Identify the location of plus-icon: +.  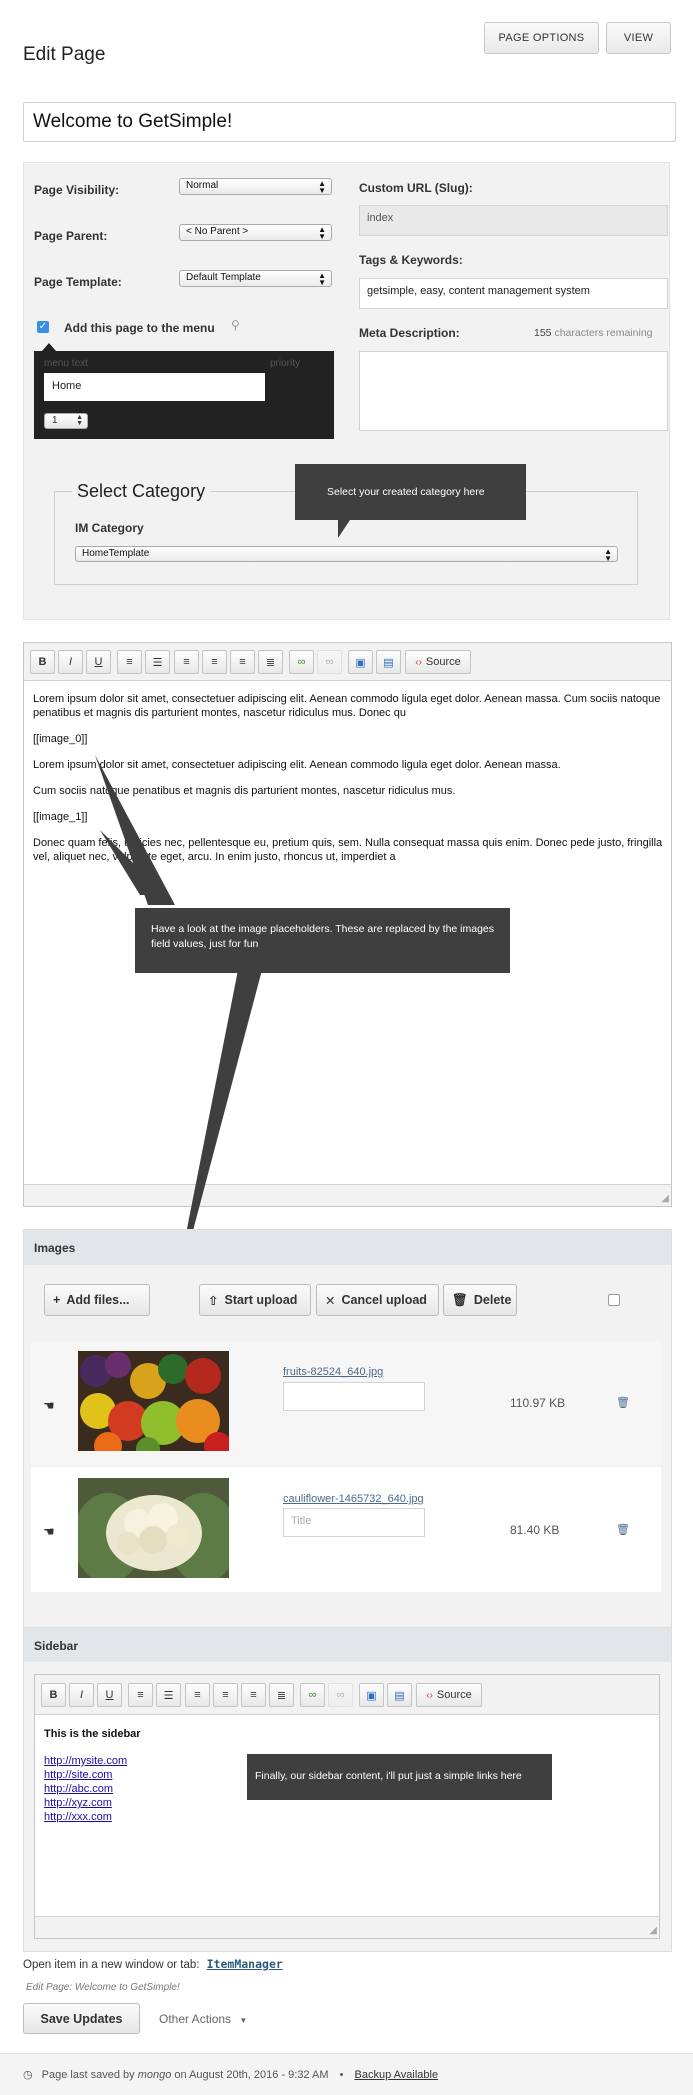
(57, 1300).